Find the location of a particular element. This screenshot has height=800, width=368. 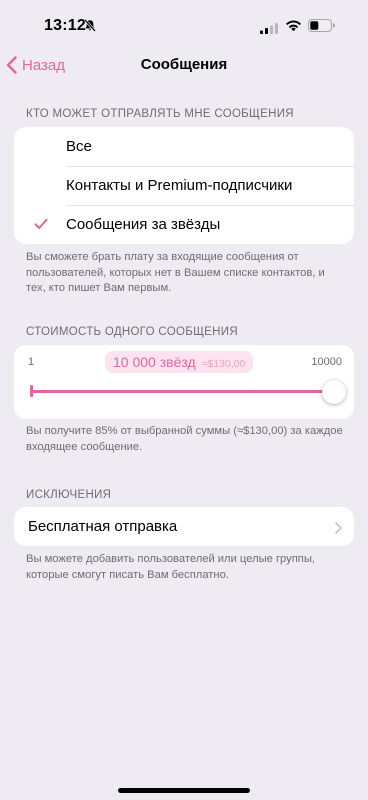

wifi-icon is located at coordinates (293, 28).